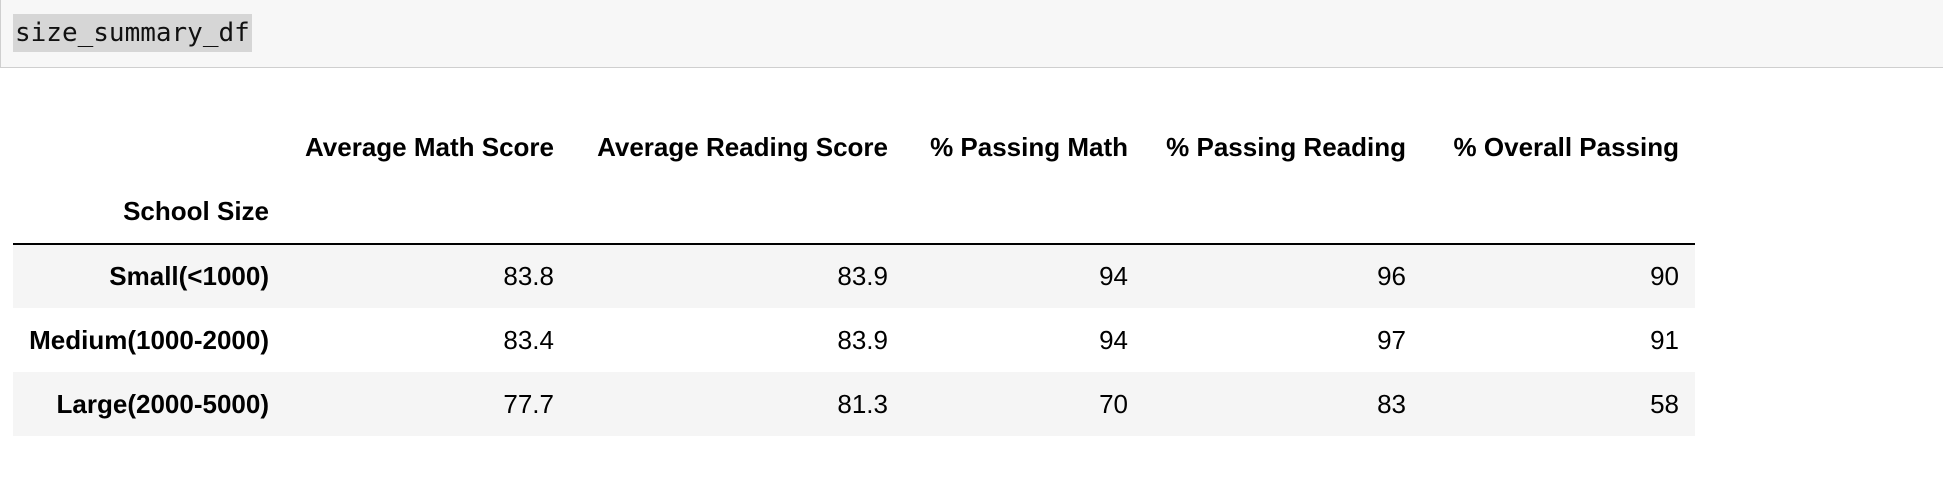 This screenshot has width=1943, height=480. Describe the element at coordinates (1391, 339) in the screenshot. I see `table-cell: 97` at that location.